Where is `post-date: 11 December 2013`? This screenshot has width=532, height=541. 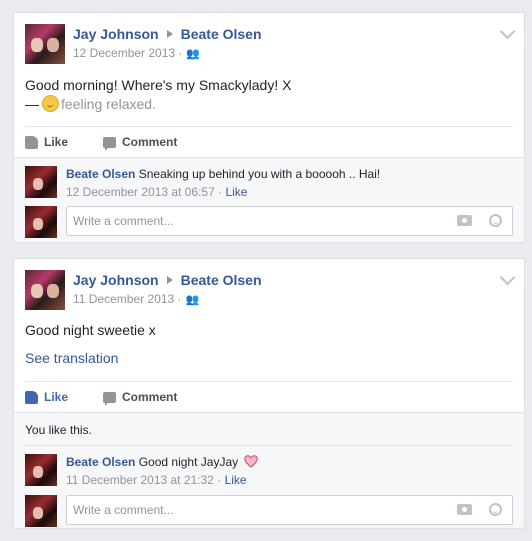 post-date: 11 December 2013 is located at coordinates (123, 299).